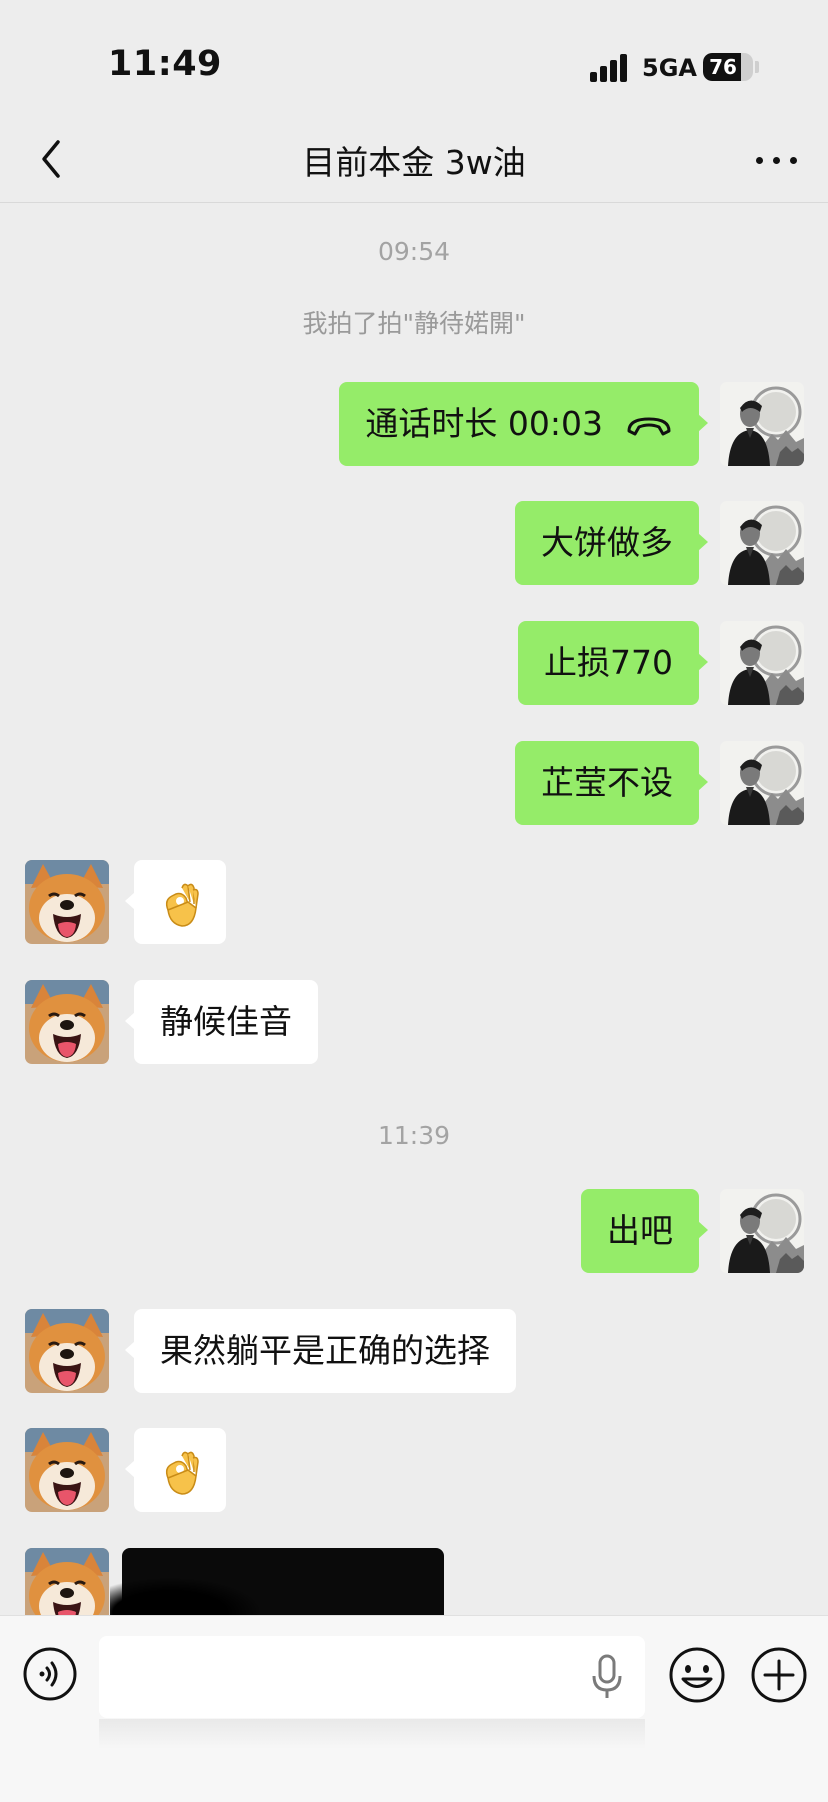 This screenshot has width=828, height=1802. I want to click on input-bar, so click(414, 1708).